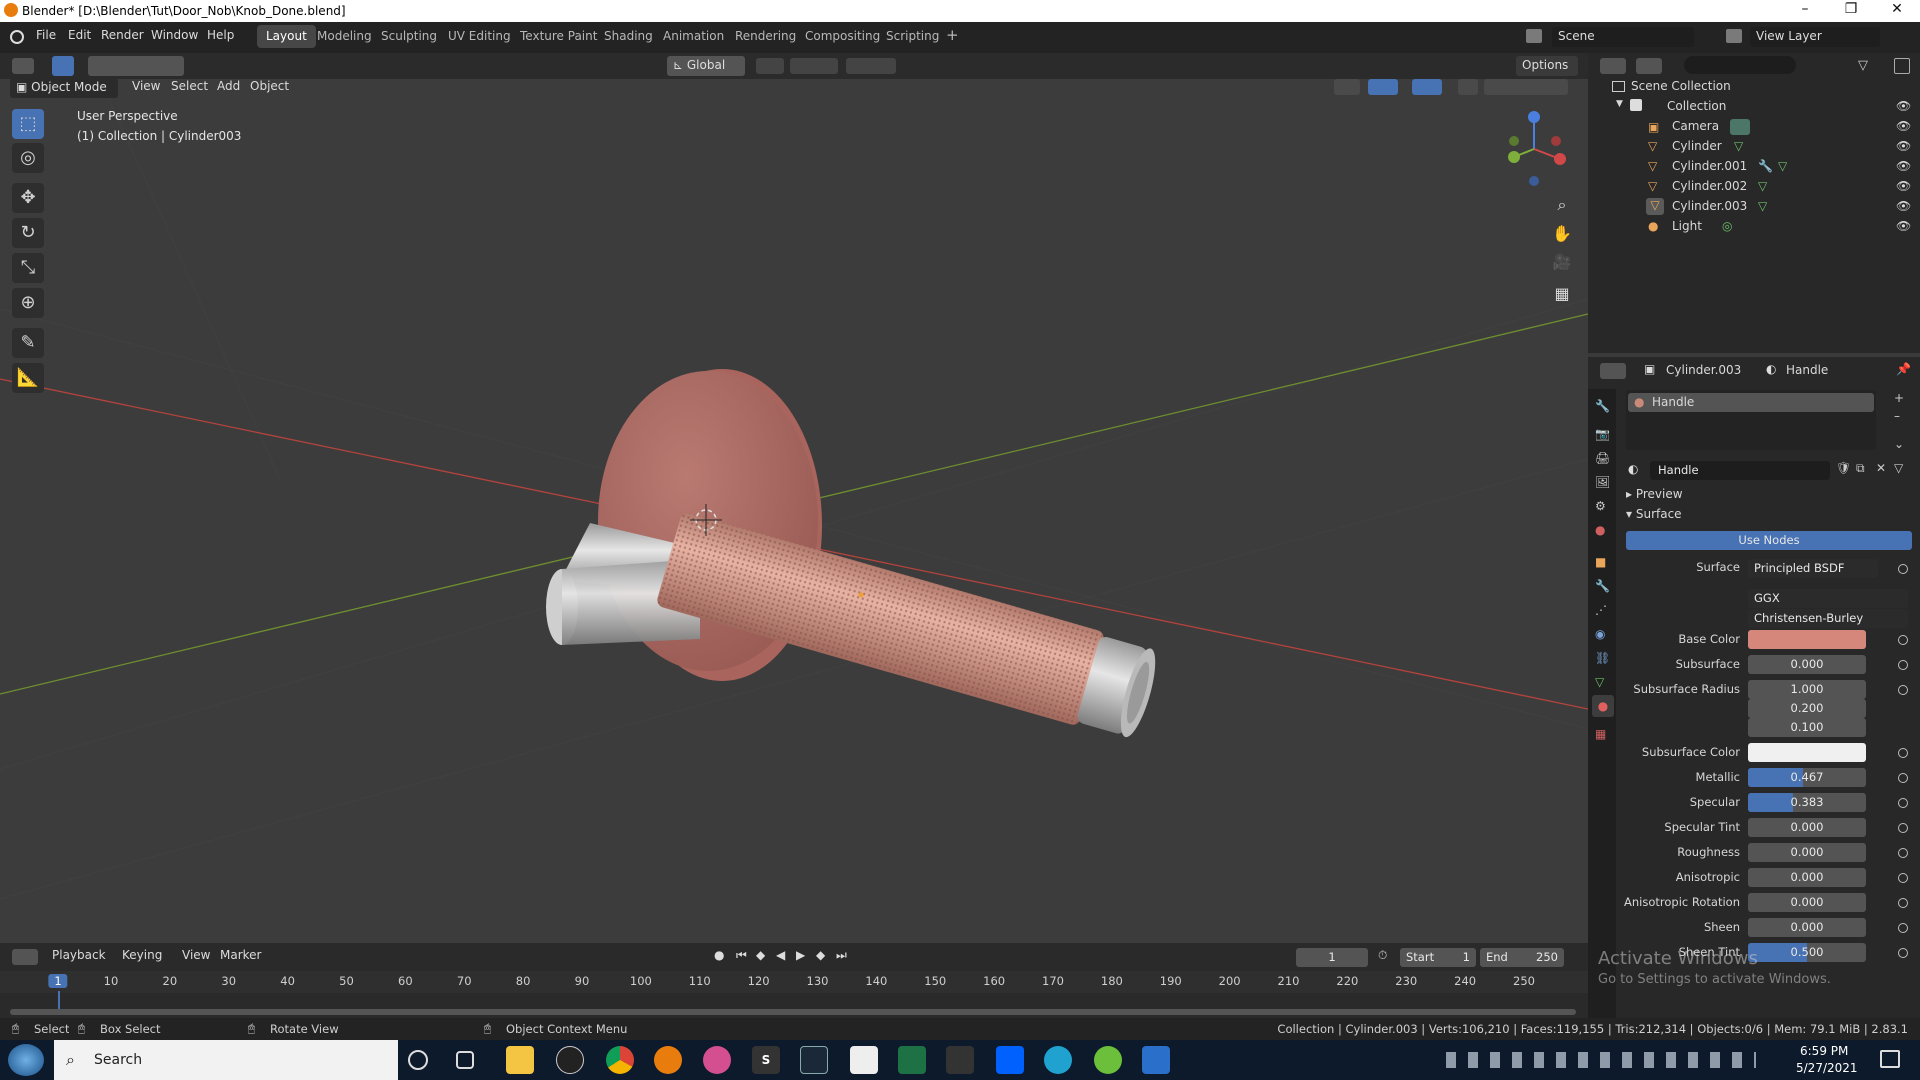 This screenshot has height=1080, width=1920. Describe the element at coordinates (719, 955) in the screenshot. I see `record-icon: ●` at that location.